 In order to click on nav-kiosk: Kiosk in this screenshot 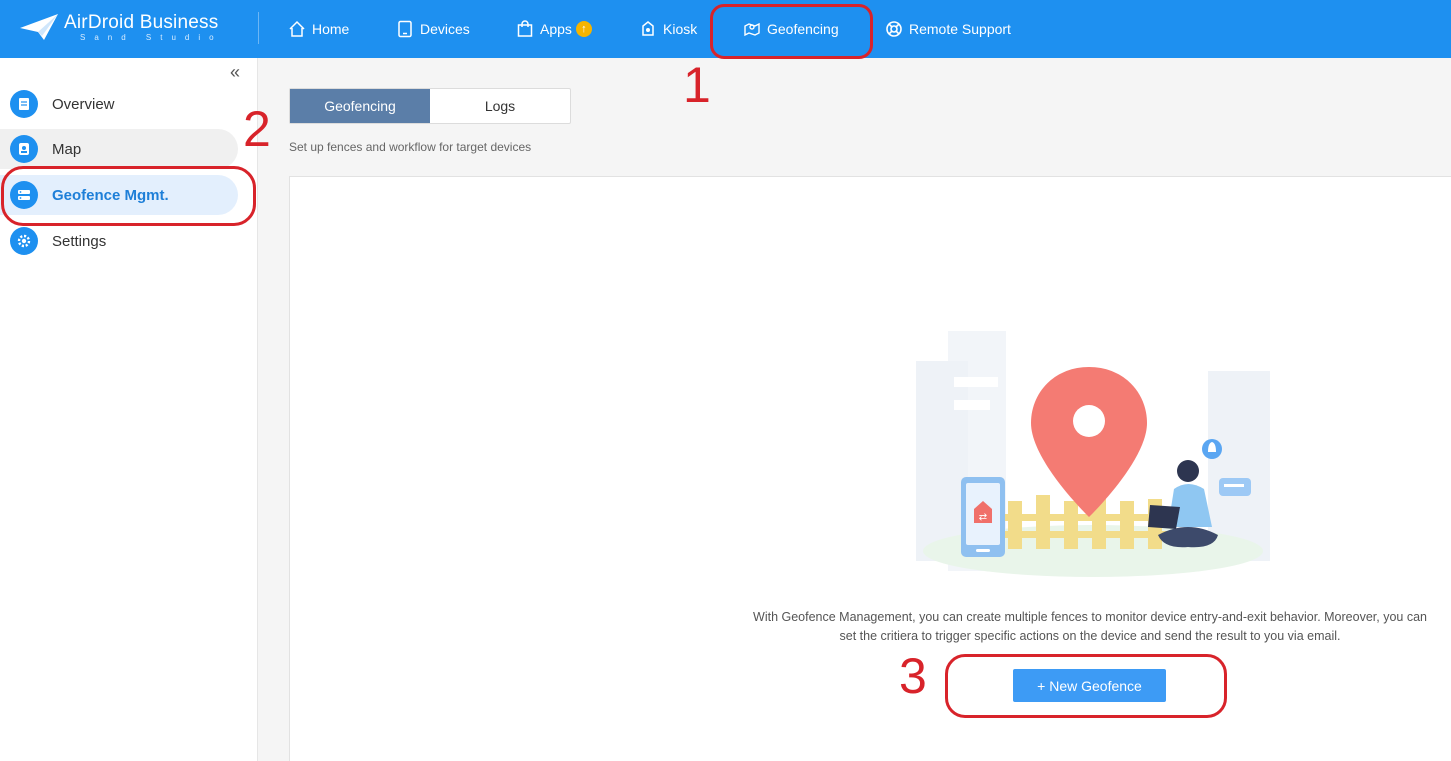, I will do `click(668, 29)`.